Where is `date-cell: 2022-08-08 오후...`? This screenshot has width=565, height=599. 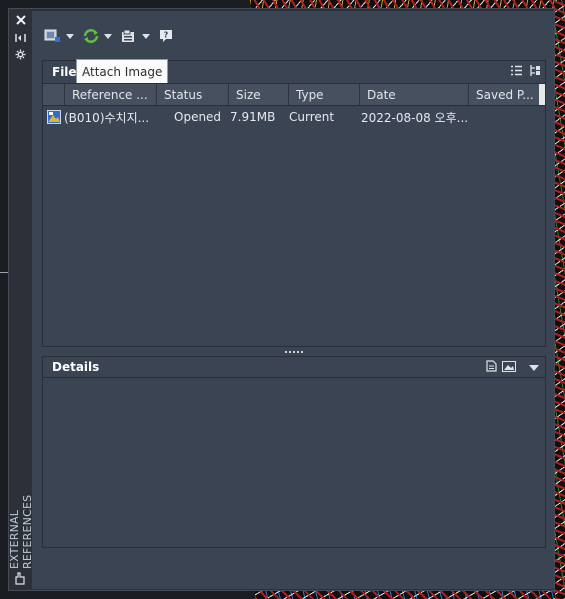 date-cell: 2022-08-08 오후... is located at coordinates (414, 117).